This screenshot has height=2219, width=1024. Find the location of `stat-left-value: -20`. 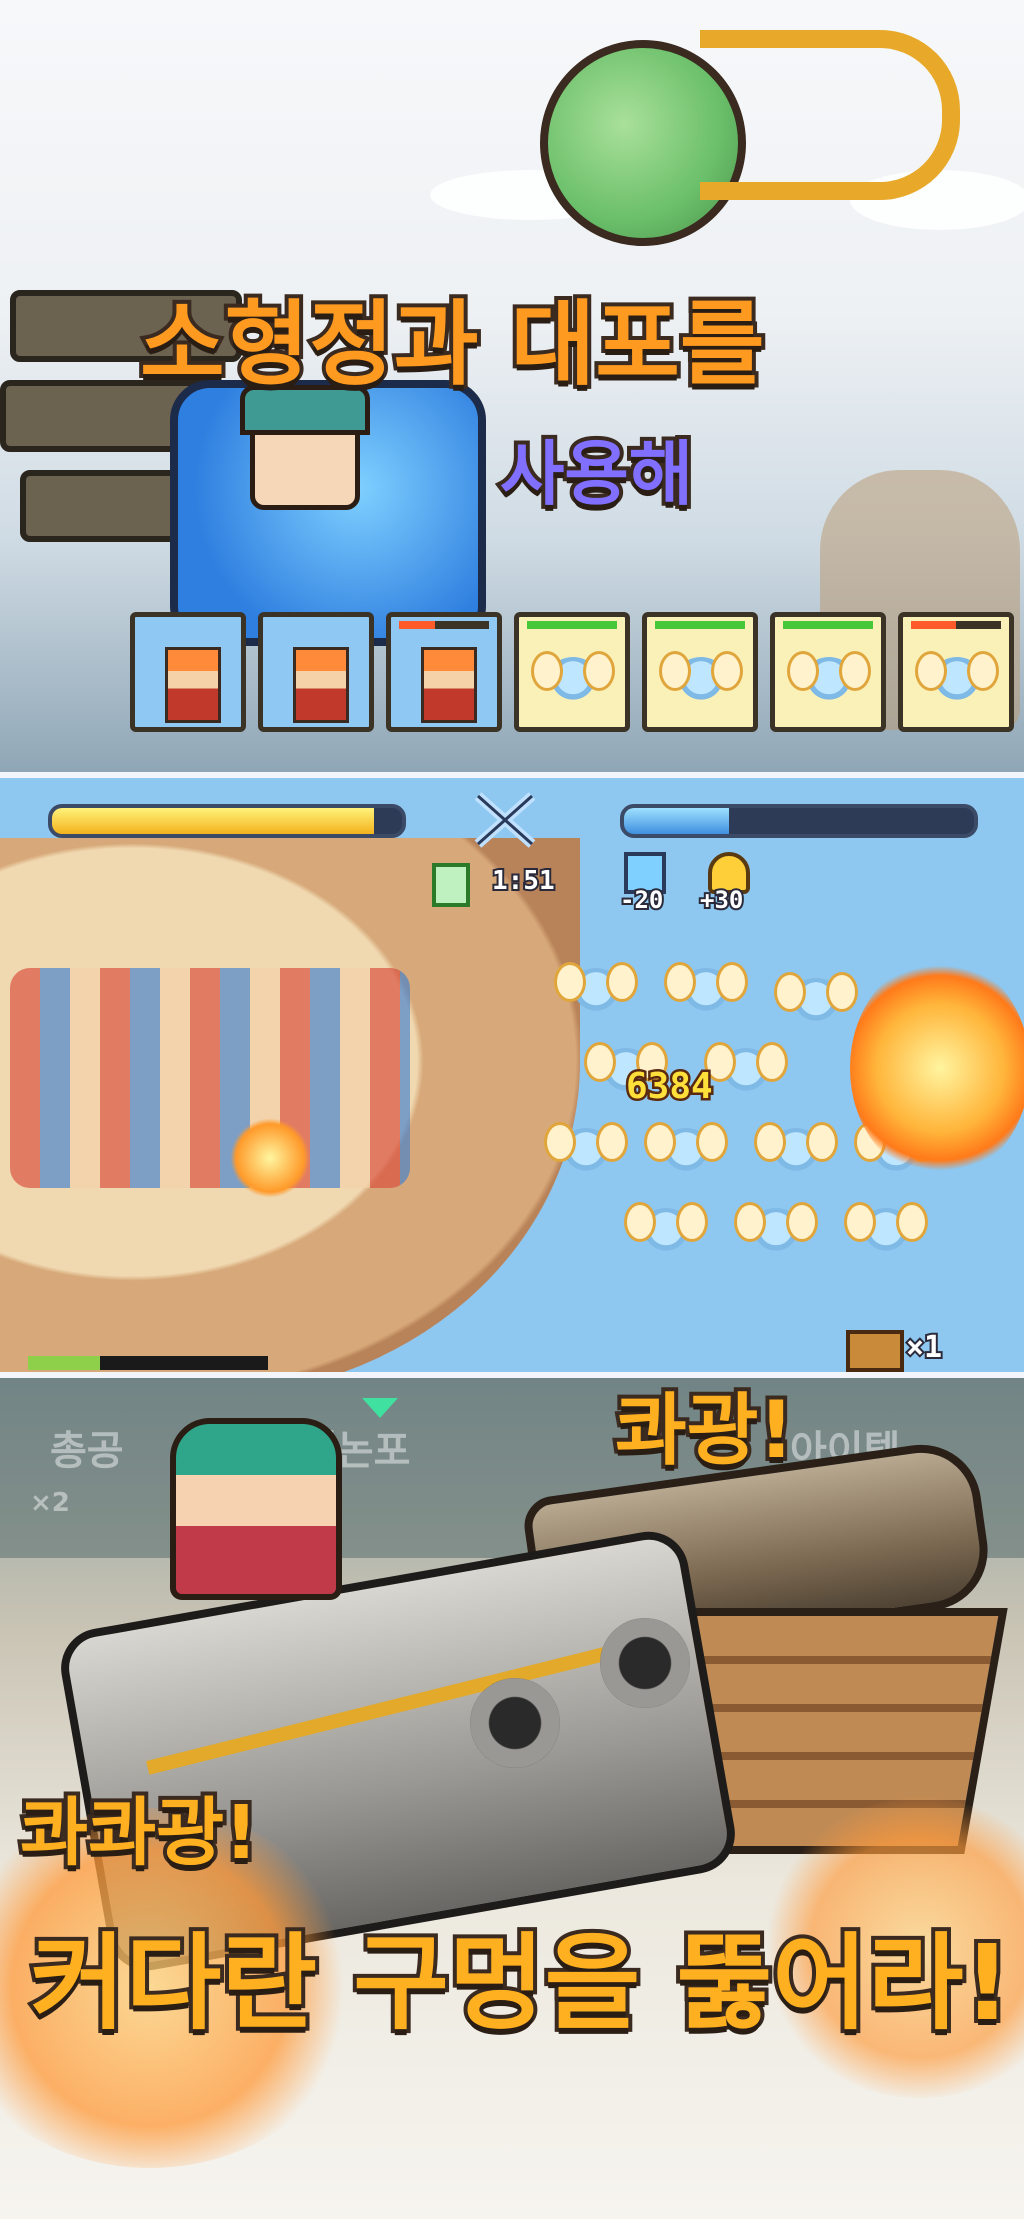

stat-left-value: -20 is located at coordinates (641, 900).